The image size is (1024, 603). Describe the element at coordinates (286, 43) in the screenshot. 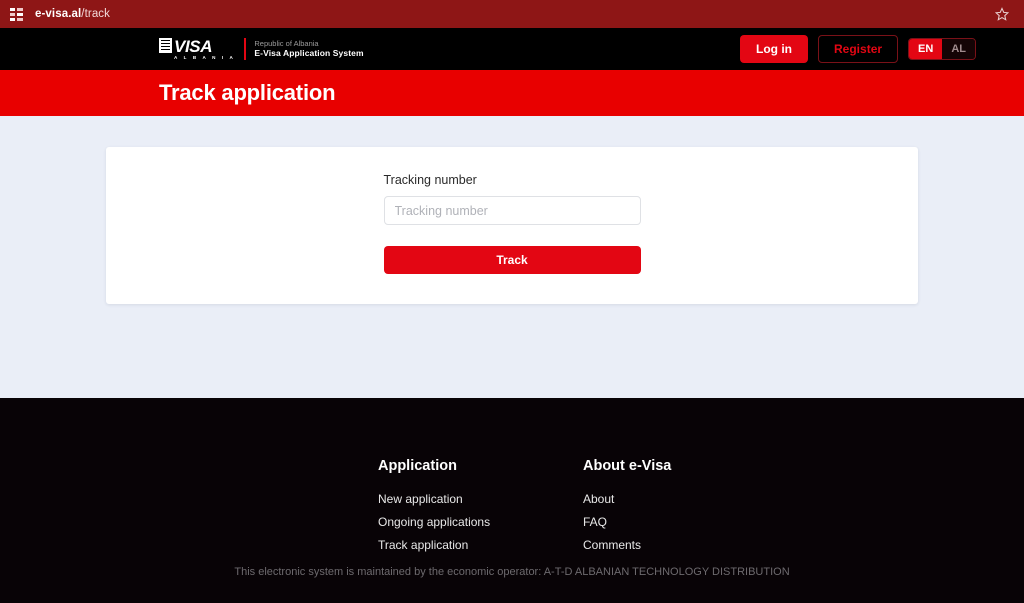

I see `brand-subtitle-top: Republic of Albania` at that location.